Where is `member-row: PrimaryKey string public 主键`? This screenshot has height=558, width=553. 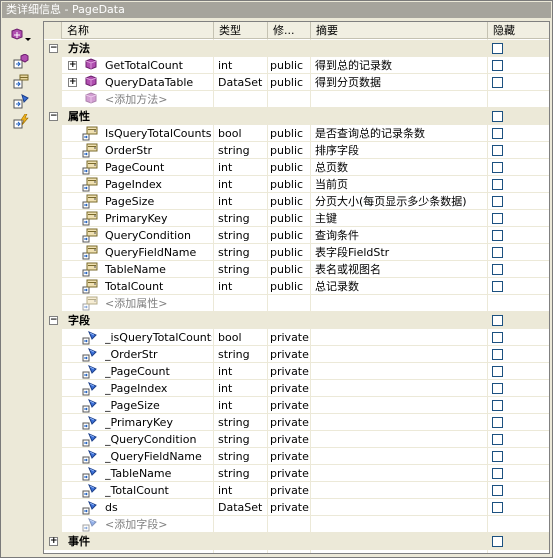 member-row: PrimaryKey string public 主键 is located at coordinates (296, 218).